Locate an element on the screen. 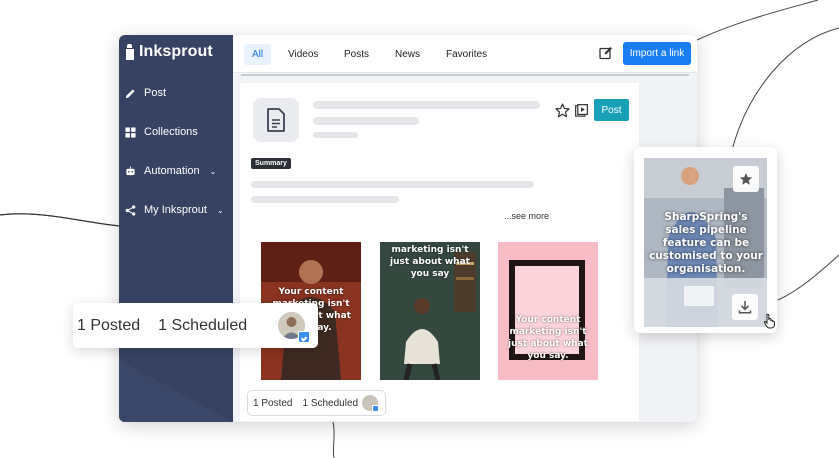  import-link-button: Import a link is located at coordinates (657, 53).